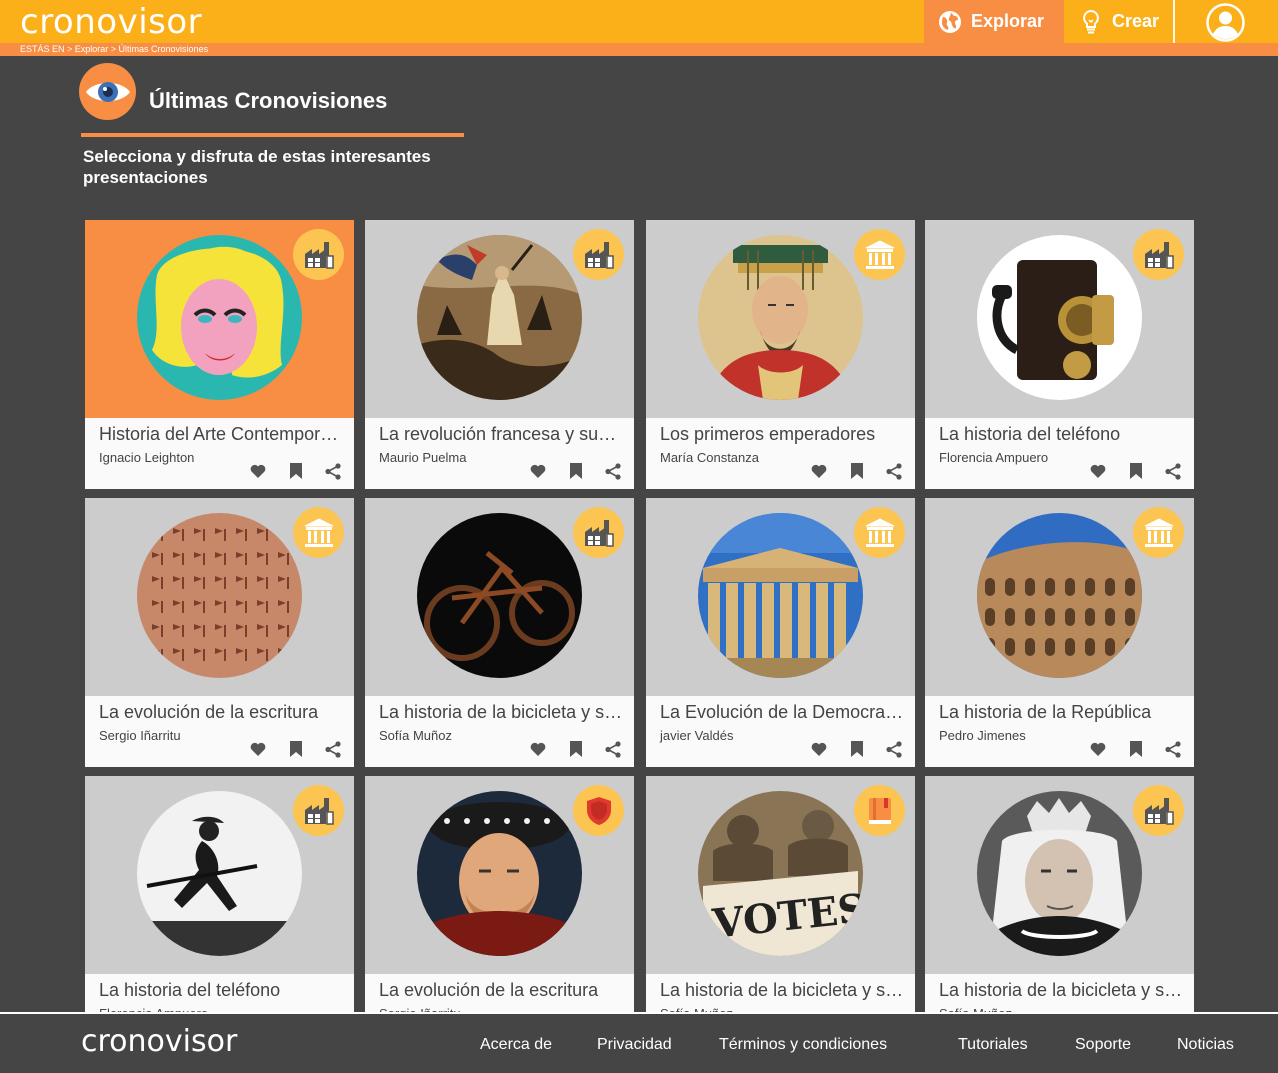 The width and height of the screenshot is (1278, 1073). I want to click on footer-link-privacidad: Privacidad, so click(634, 1045).